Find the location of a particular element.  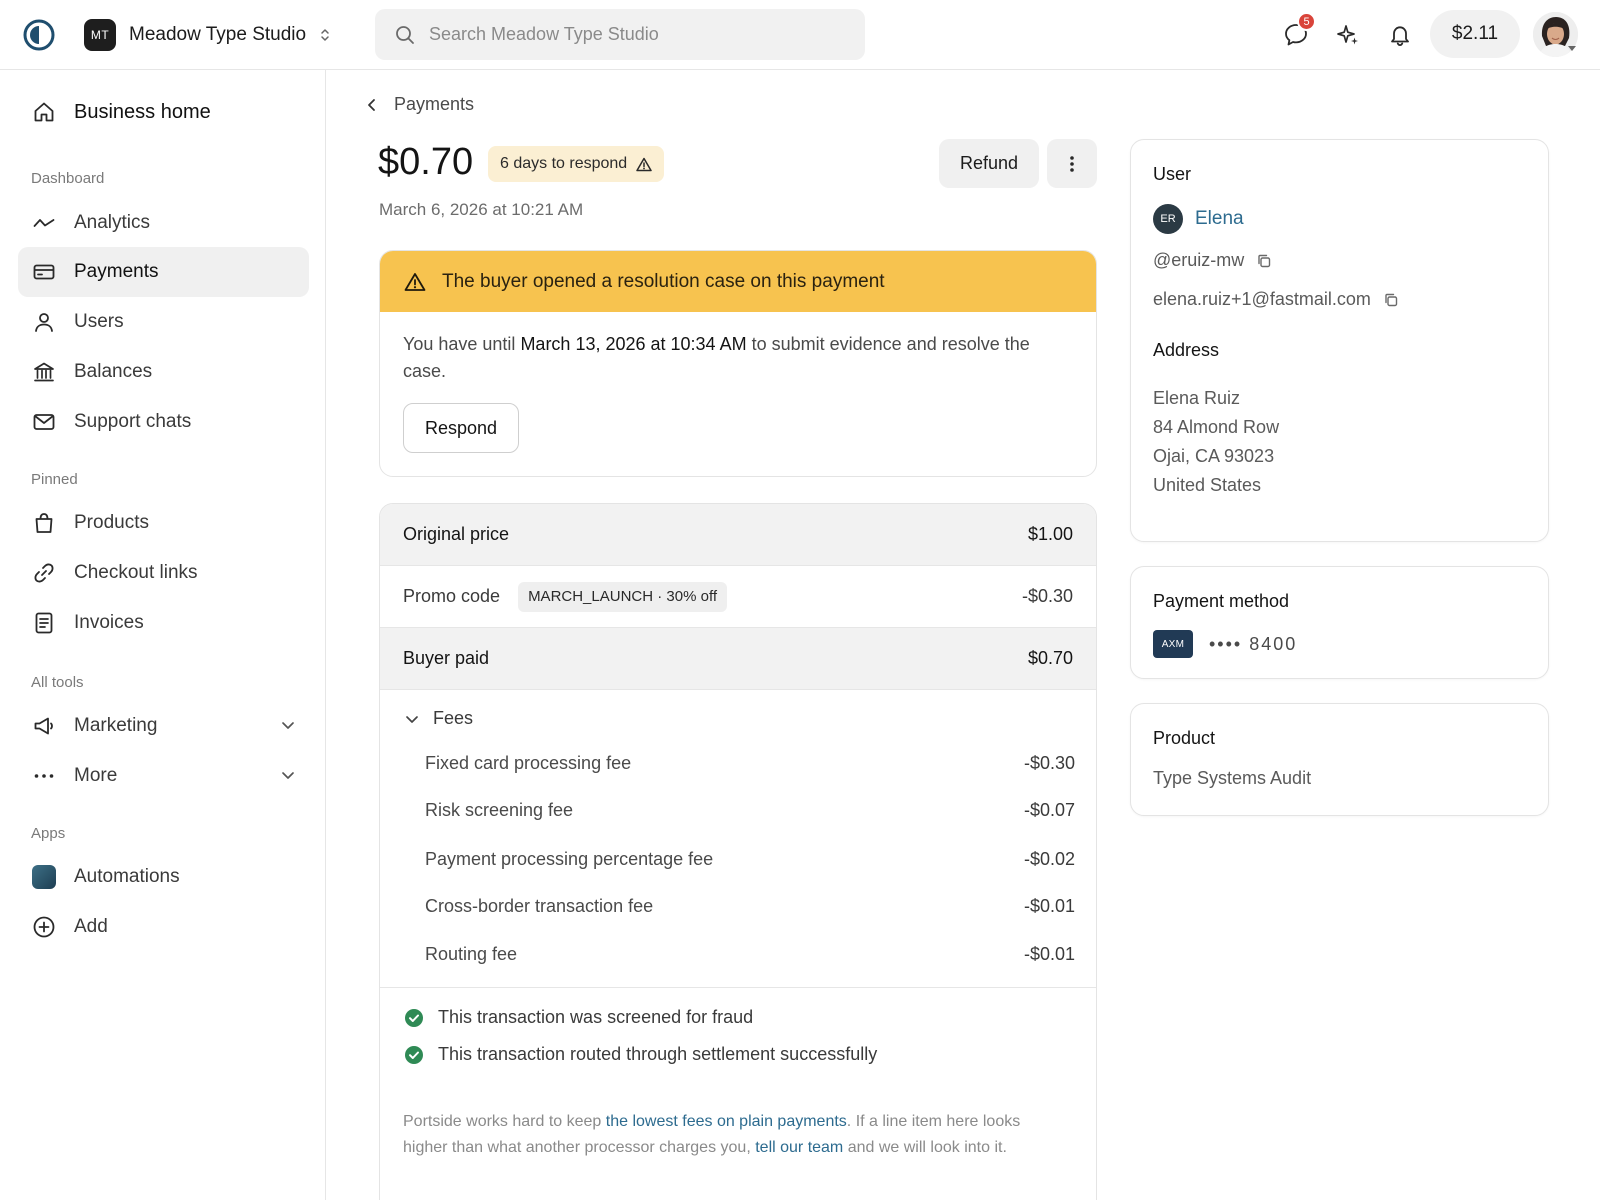

footnote-text: and we will look into it. is located at coordinates (925, 1147).